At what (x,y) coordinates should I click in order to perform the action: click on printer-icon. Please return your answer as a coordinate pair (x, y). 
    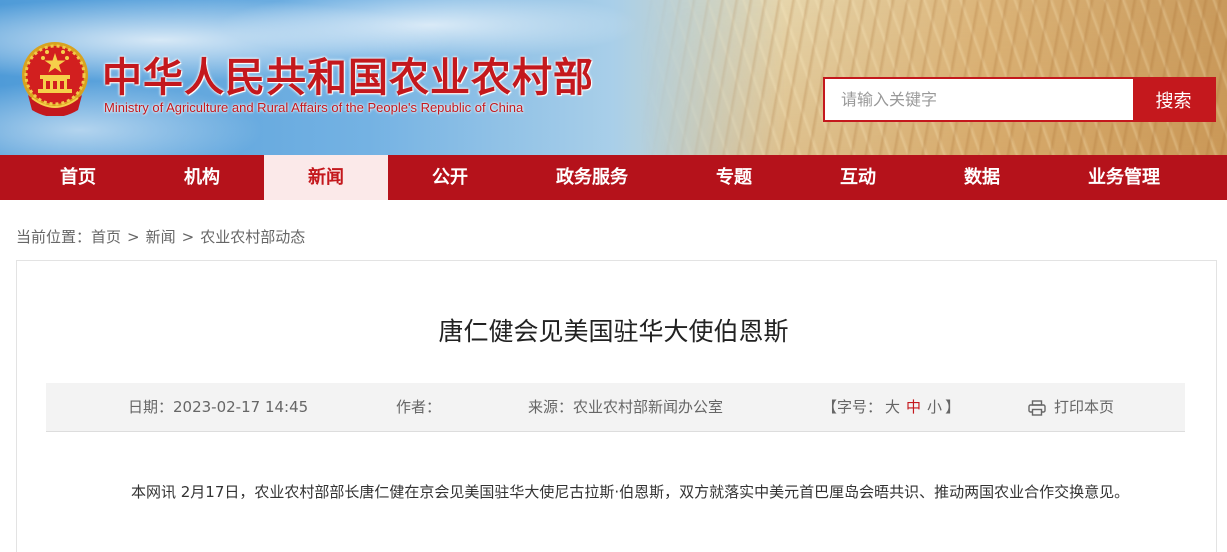
    Looking at the image, I should click on (1037, 407).